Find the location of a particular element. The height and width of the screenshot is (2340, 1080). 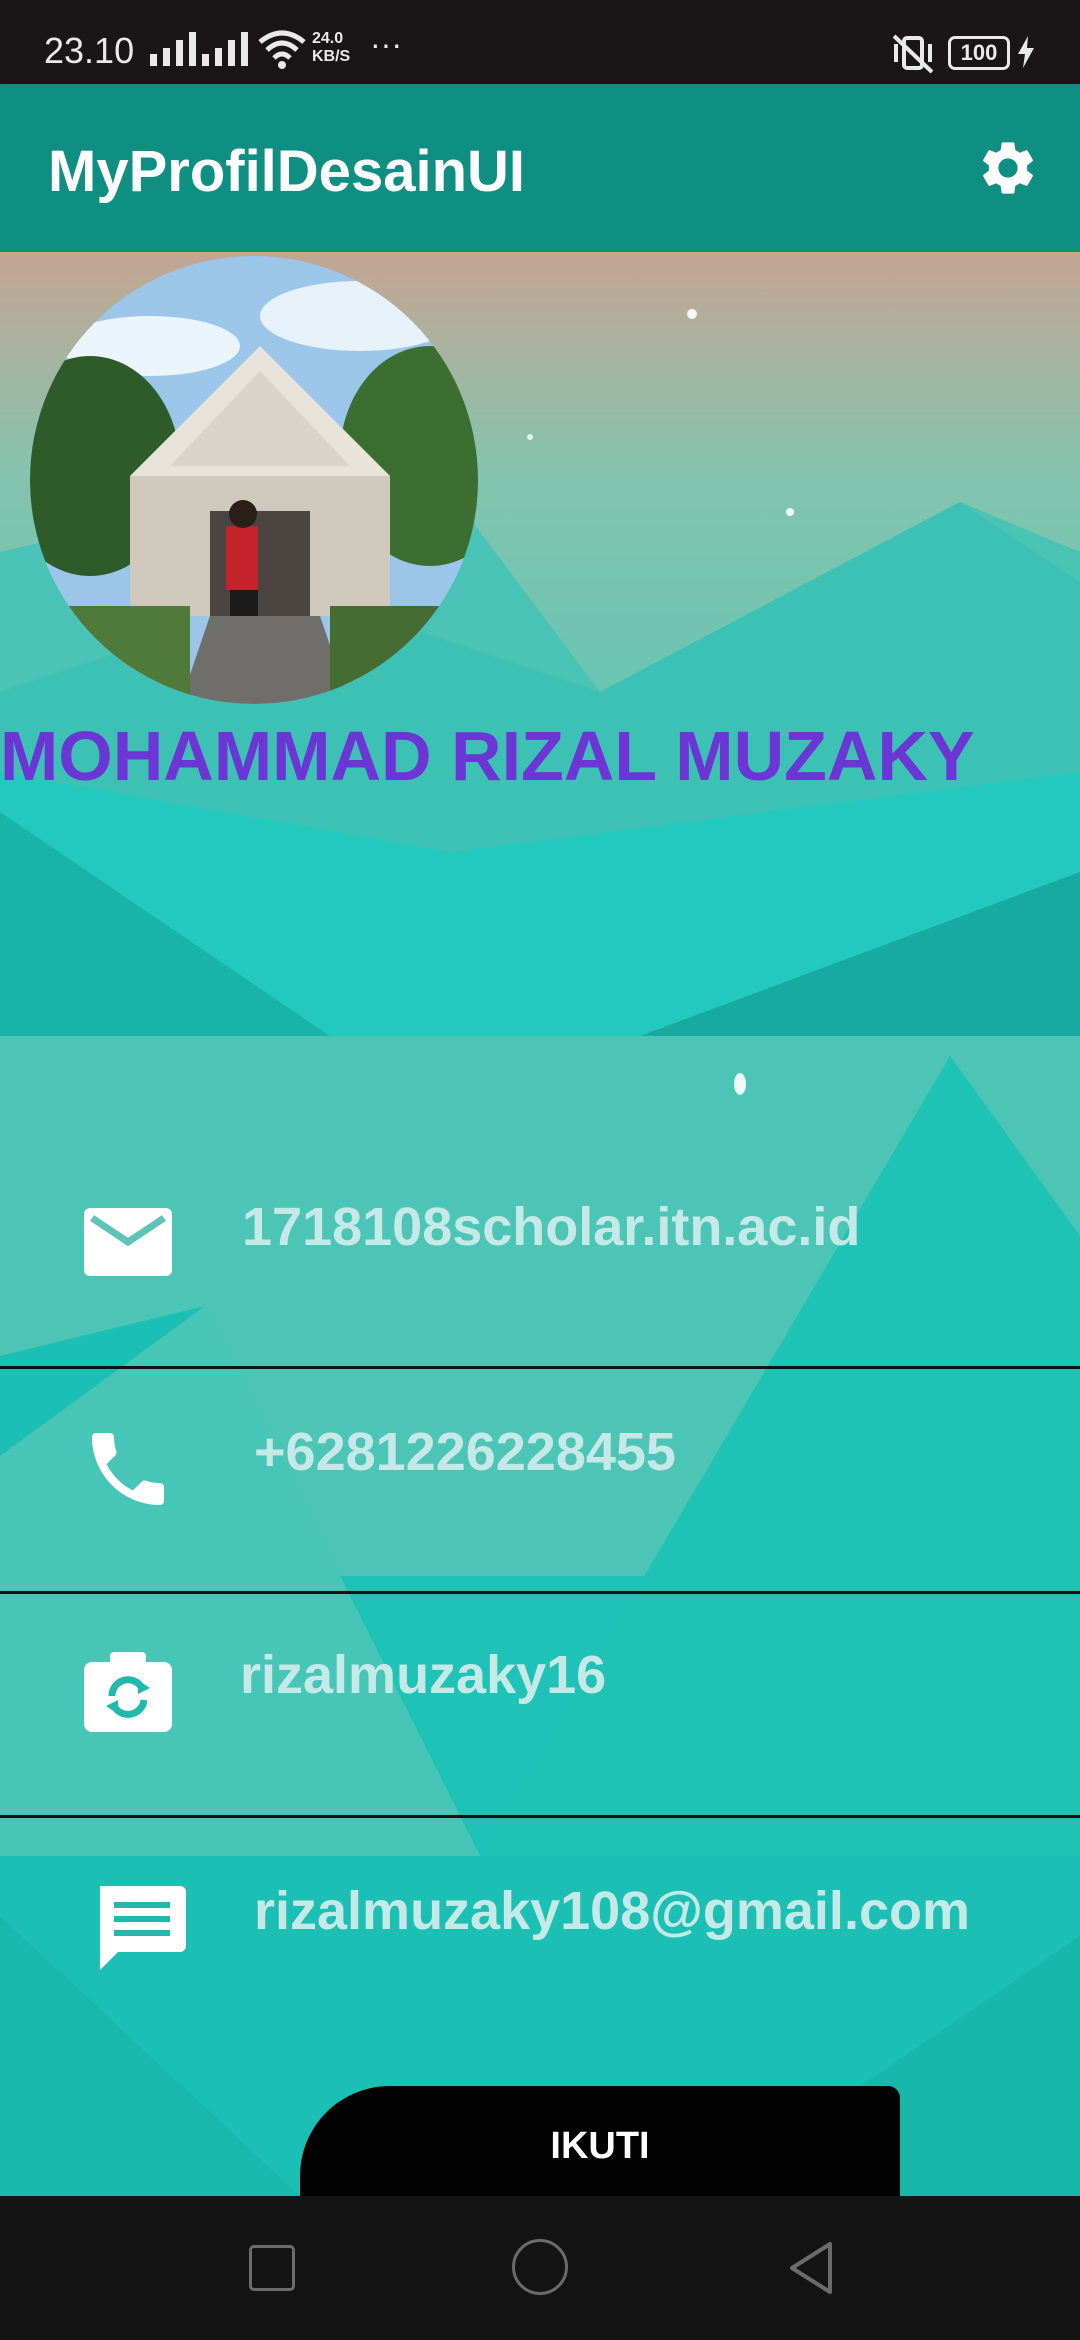

contact-value: rizalmuzaky16 is located at coordinates (423, 1675).